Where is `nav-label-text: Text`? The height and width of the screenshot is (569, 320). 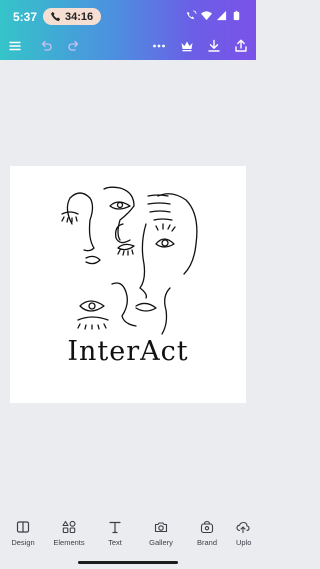 nav-label-text: Text is located at coordinates (115, 542).